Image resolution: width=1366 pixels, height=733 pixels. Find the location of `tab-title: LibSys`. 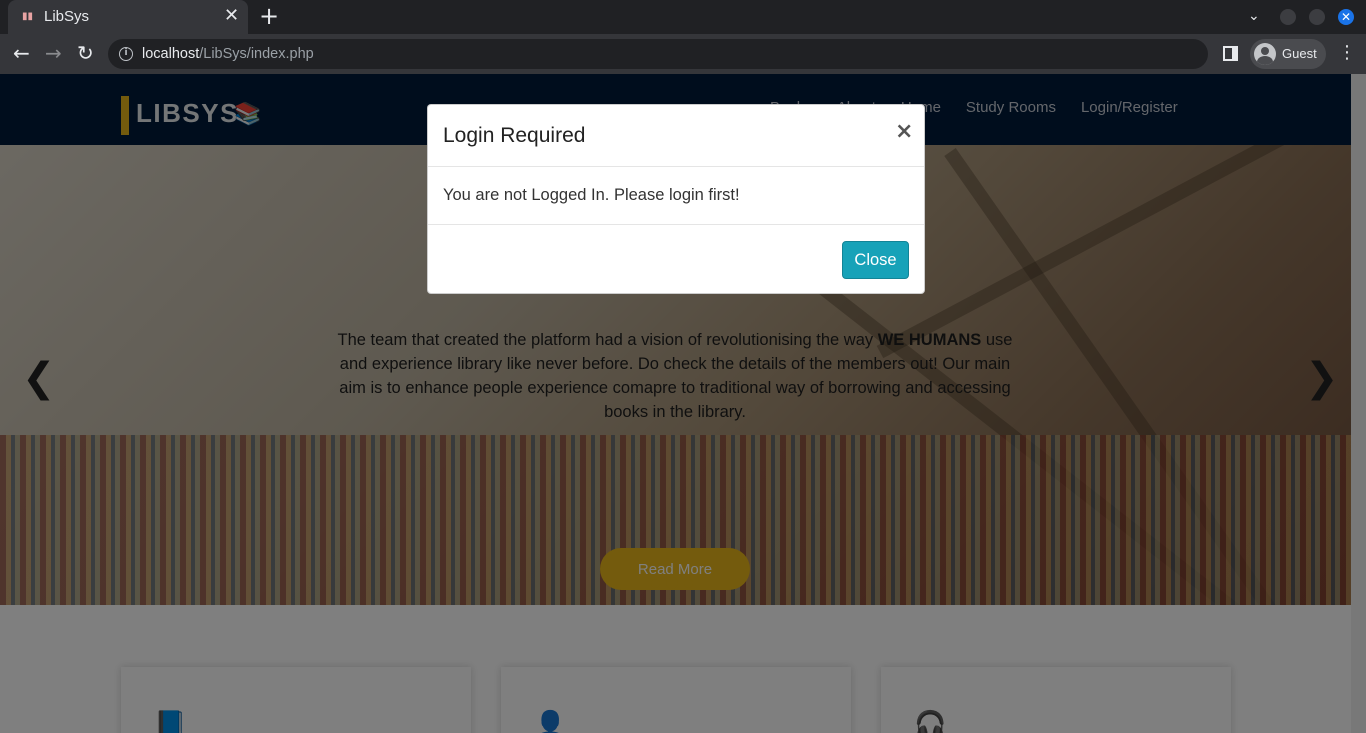

tab-title: LibSys is located at coordinates (67, 16).